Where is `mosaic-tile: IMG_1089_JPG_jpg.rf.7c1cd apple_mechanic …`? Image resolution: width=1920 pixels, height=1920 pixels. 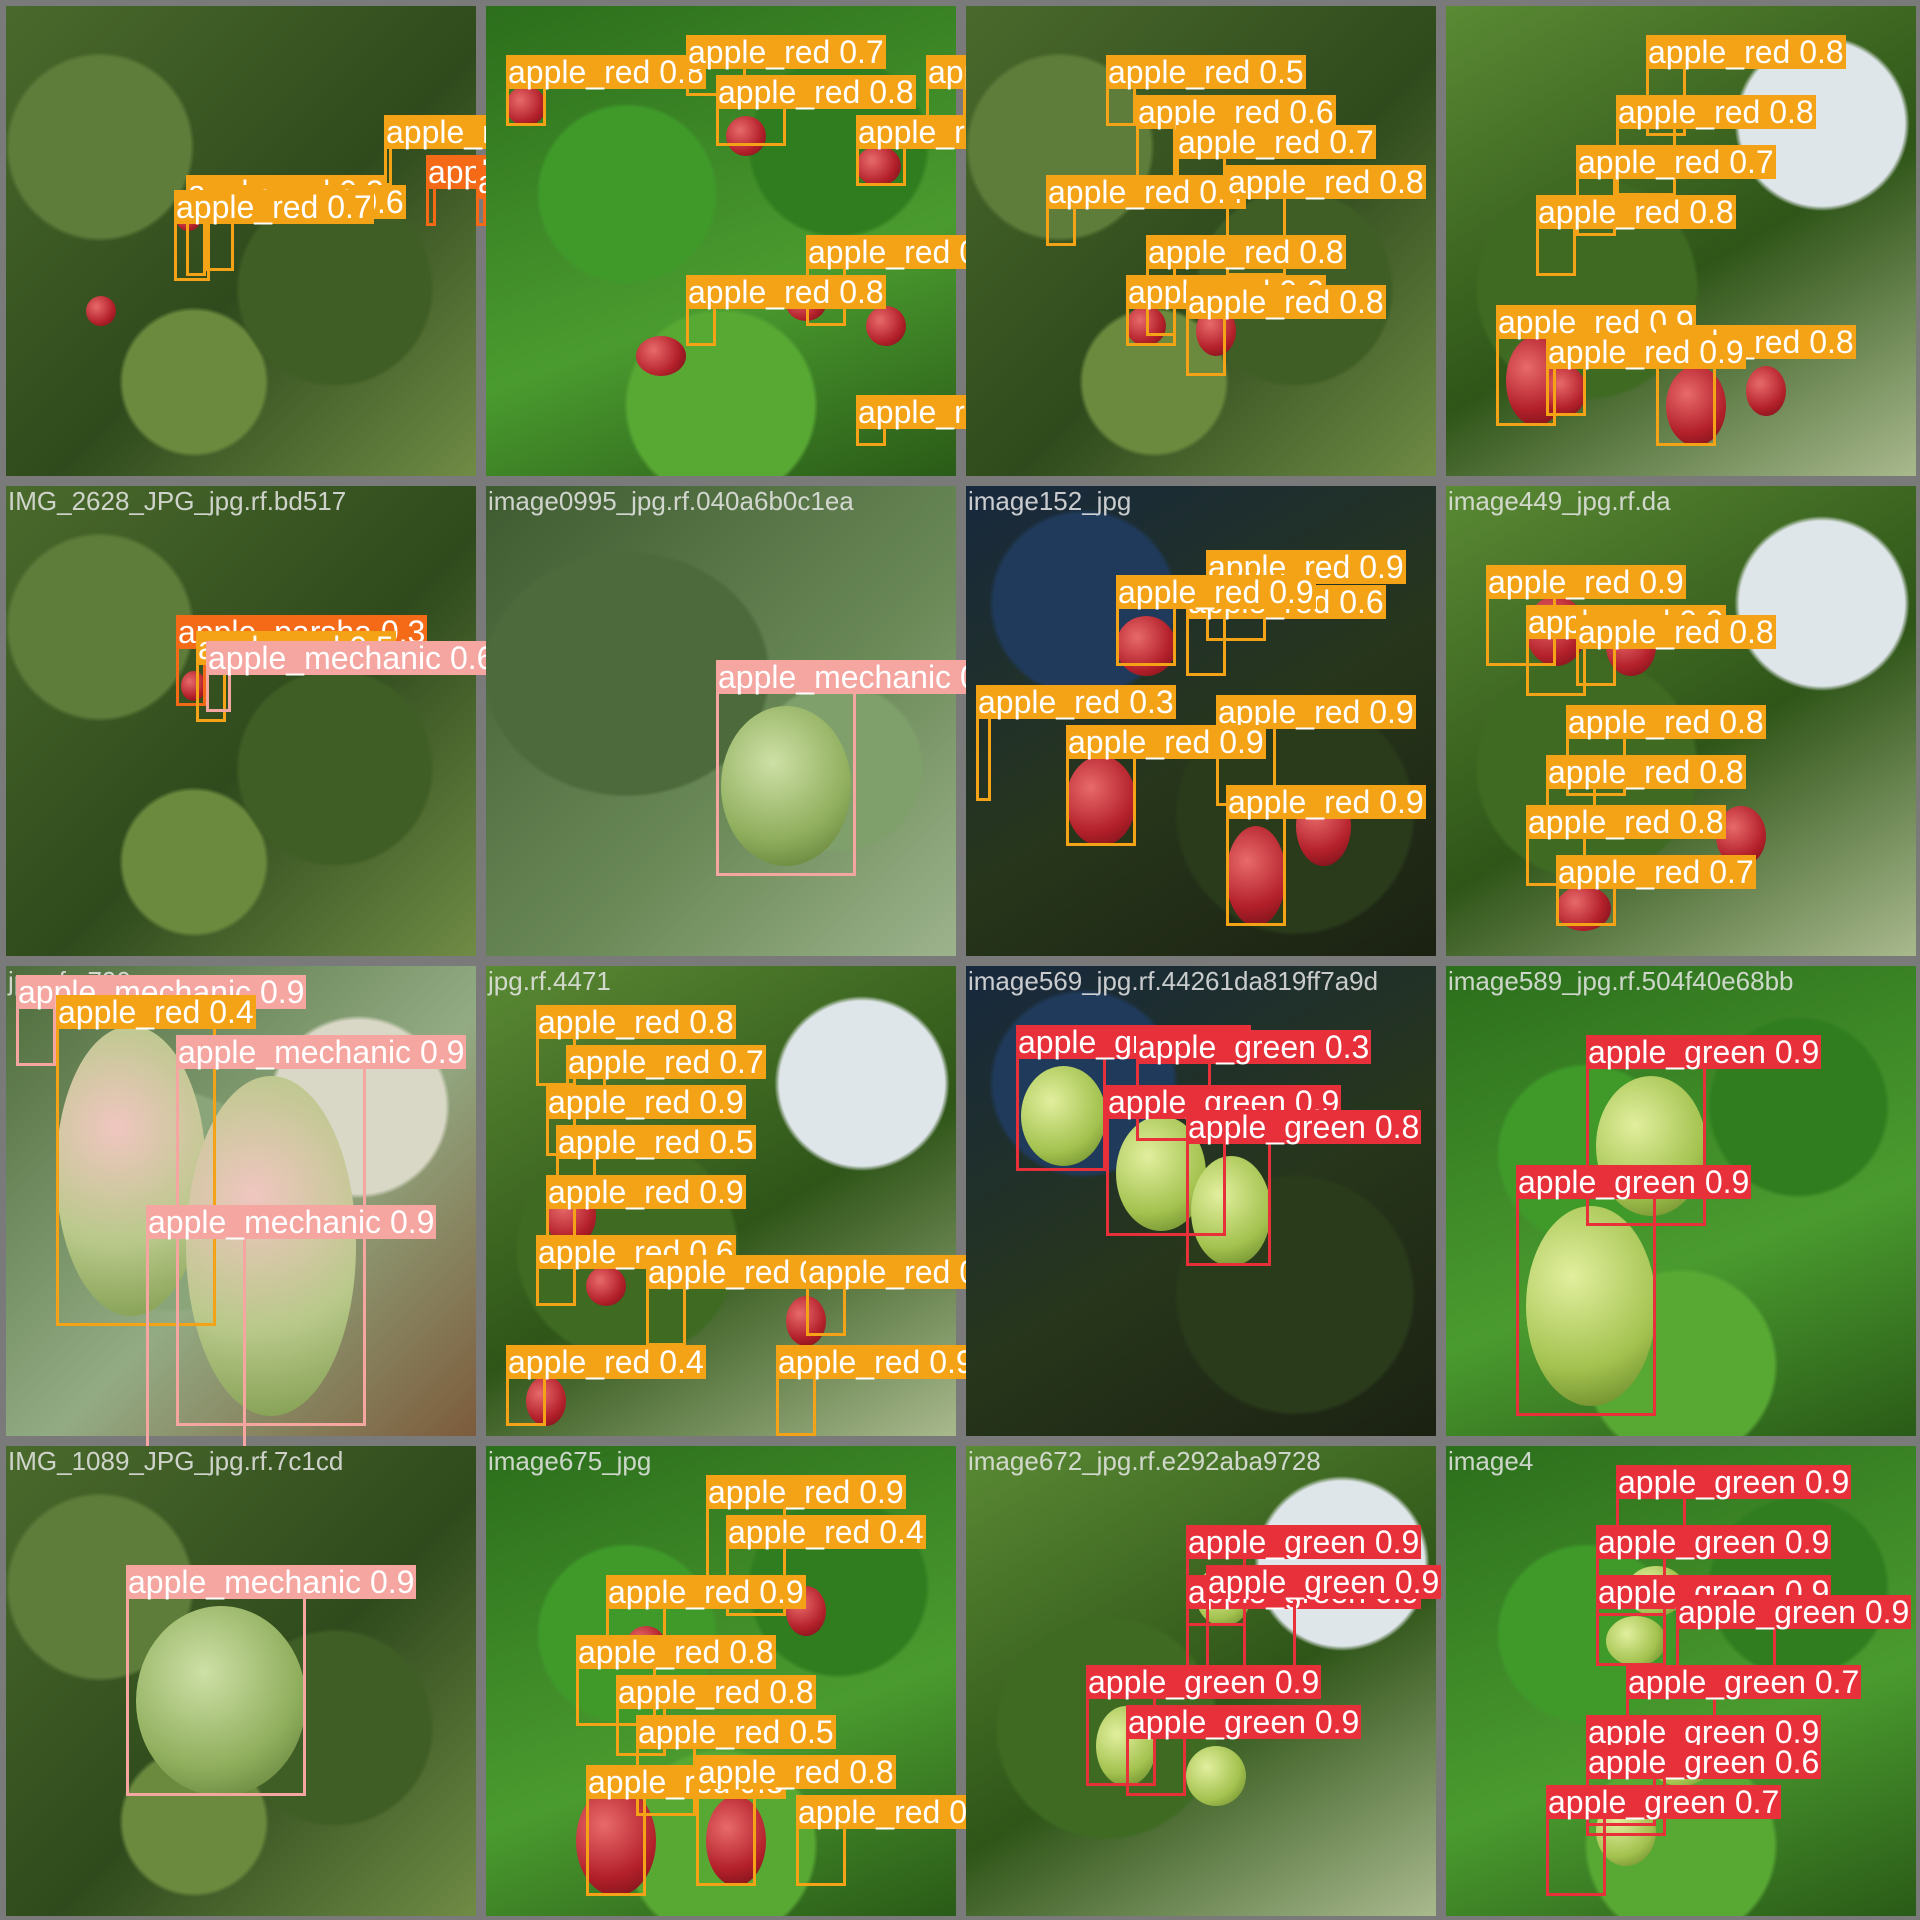 mosaic-tile: IMG_1089_JPG_jpg.rf.7c1cd apple_mechanic … is located at coordinates (241, 1681).